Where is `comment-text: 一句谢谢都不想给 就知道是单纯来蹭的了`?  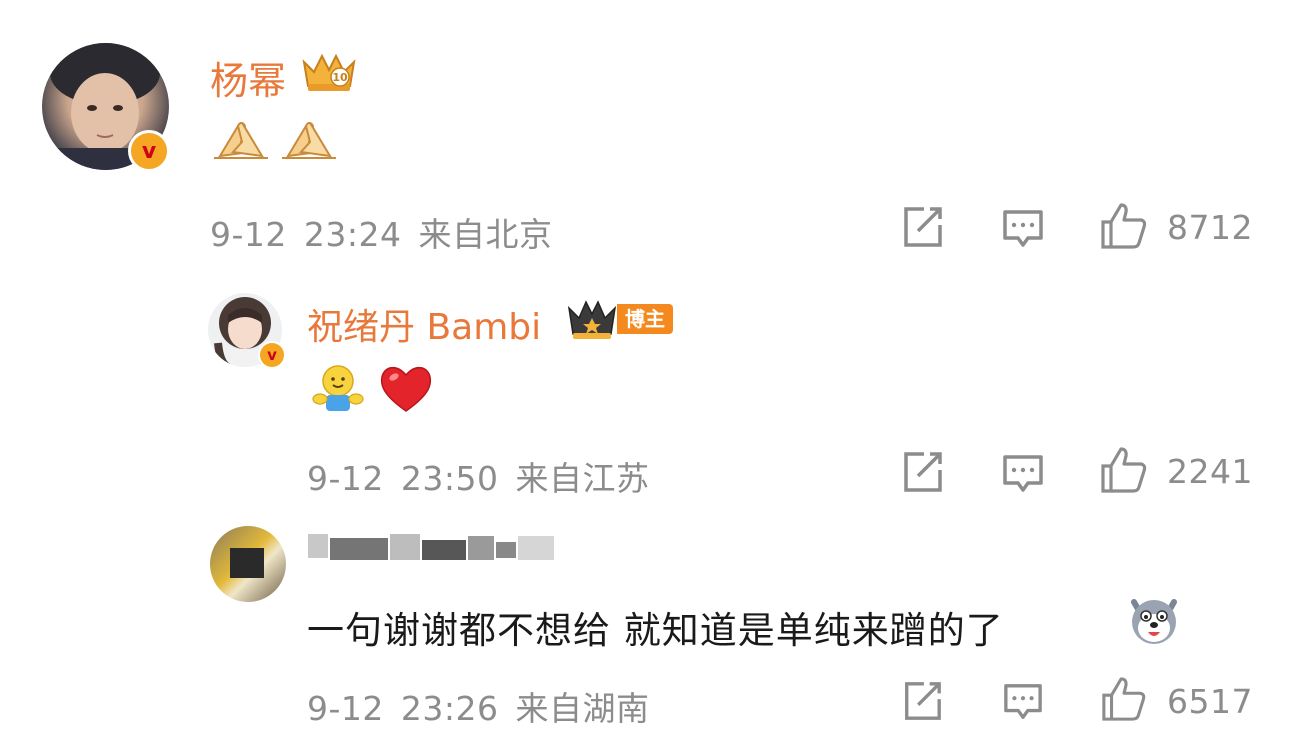
comment-text: 一句谢谢都不想给 就知道是单纯来蹭的了 is located at coordinates (655, 630).